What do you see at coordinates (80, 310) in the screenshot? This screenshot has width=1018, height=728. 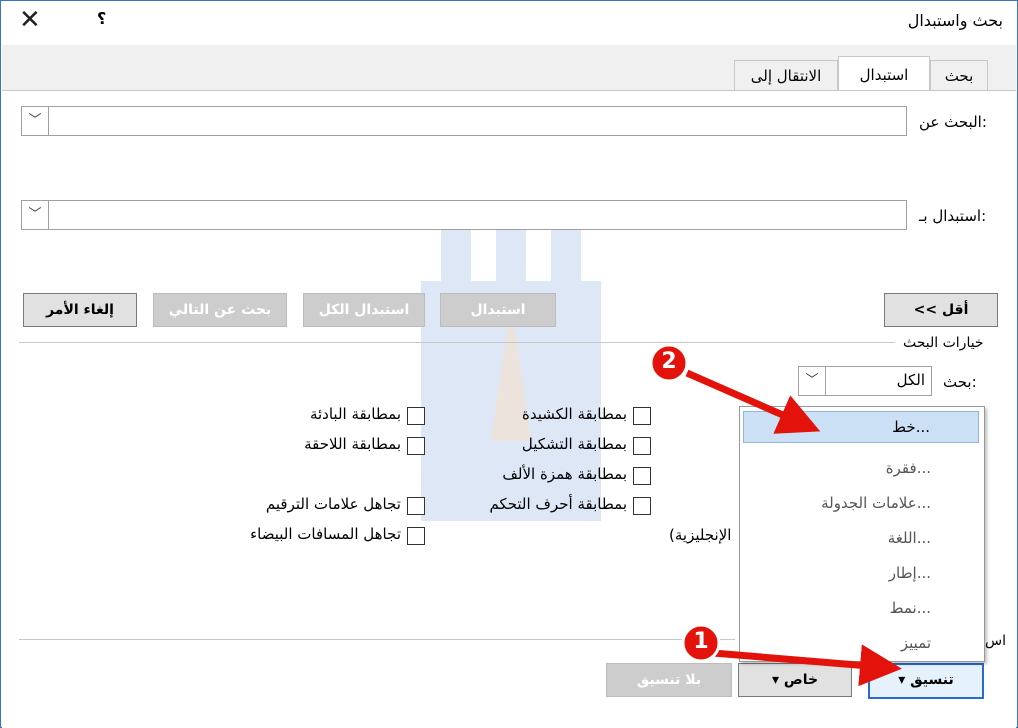 I see `cancel-button: إلغاء الأمر` at bounding box center [80, 310].